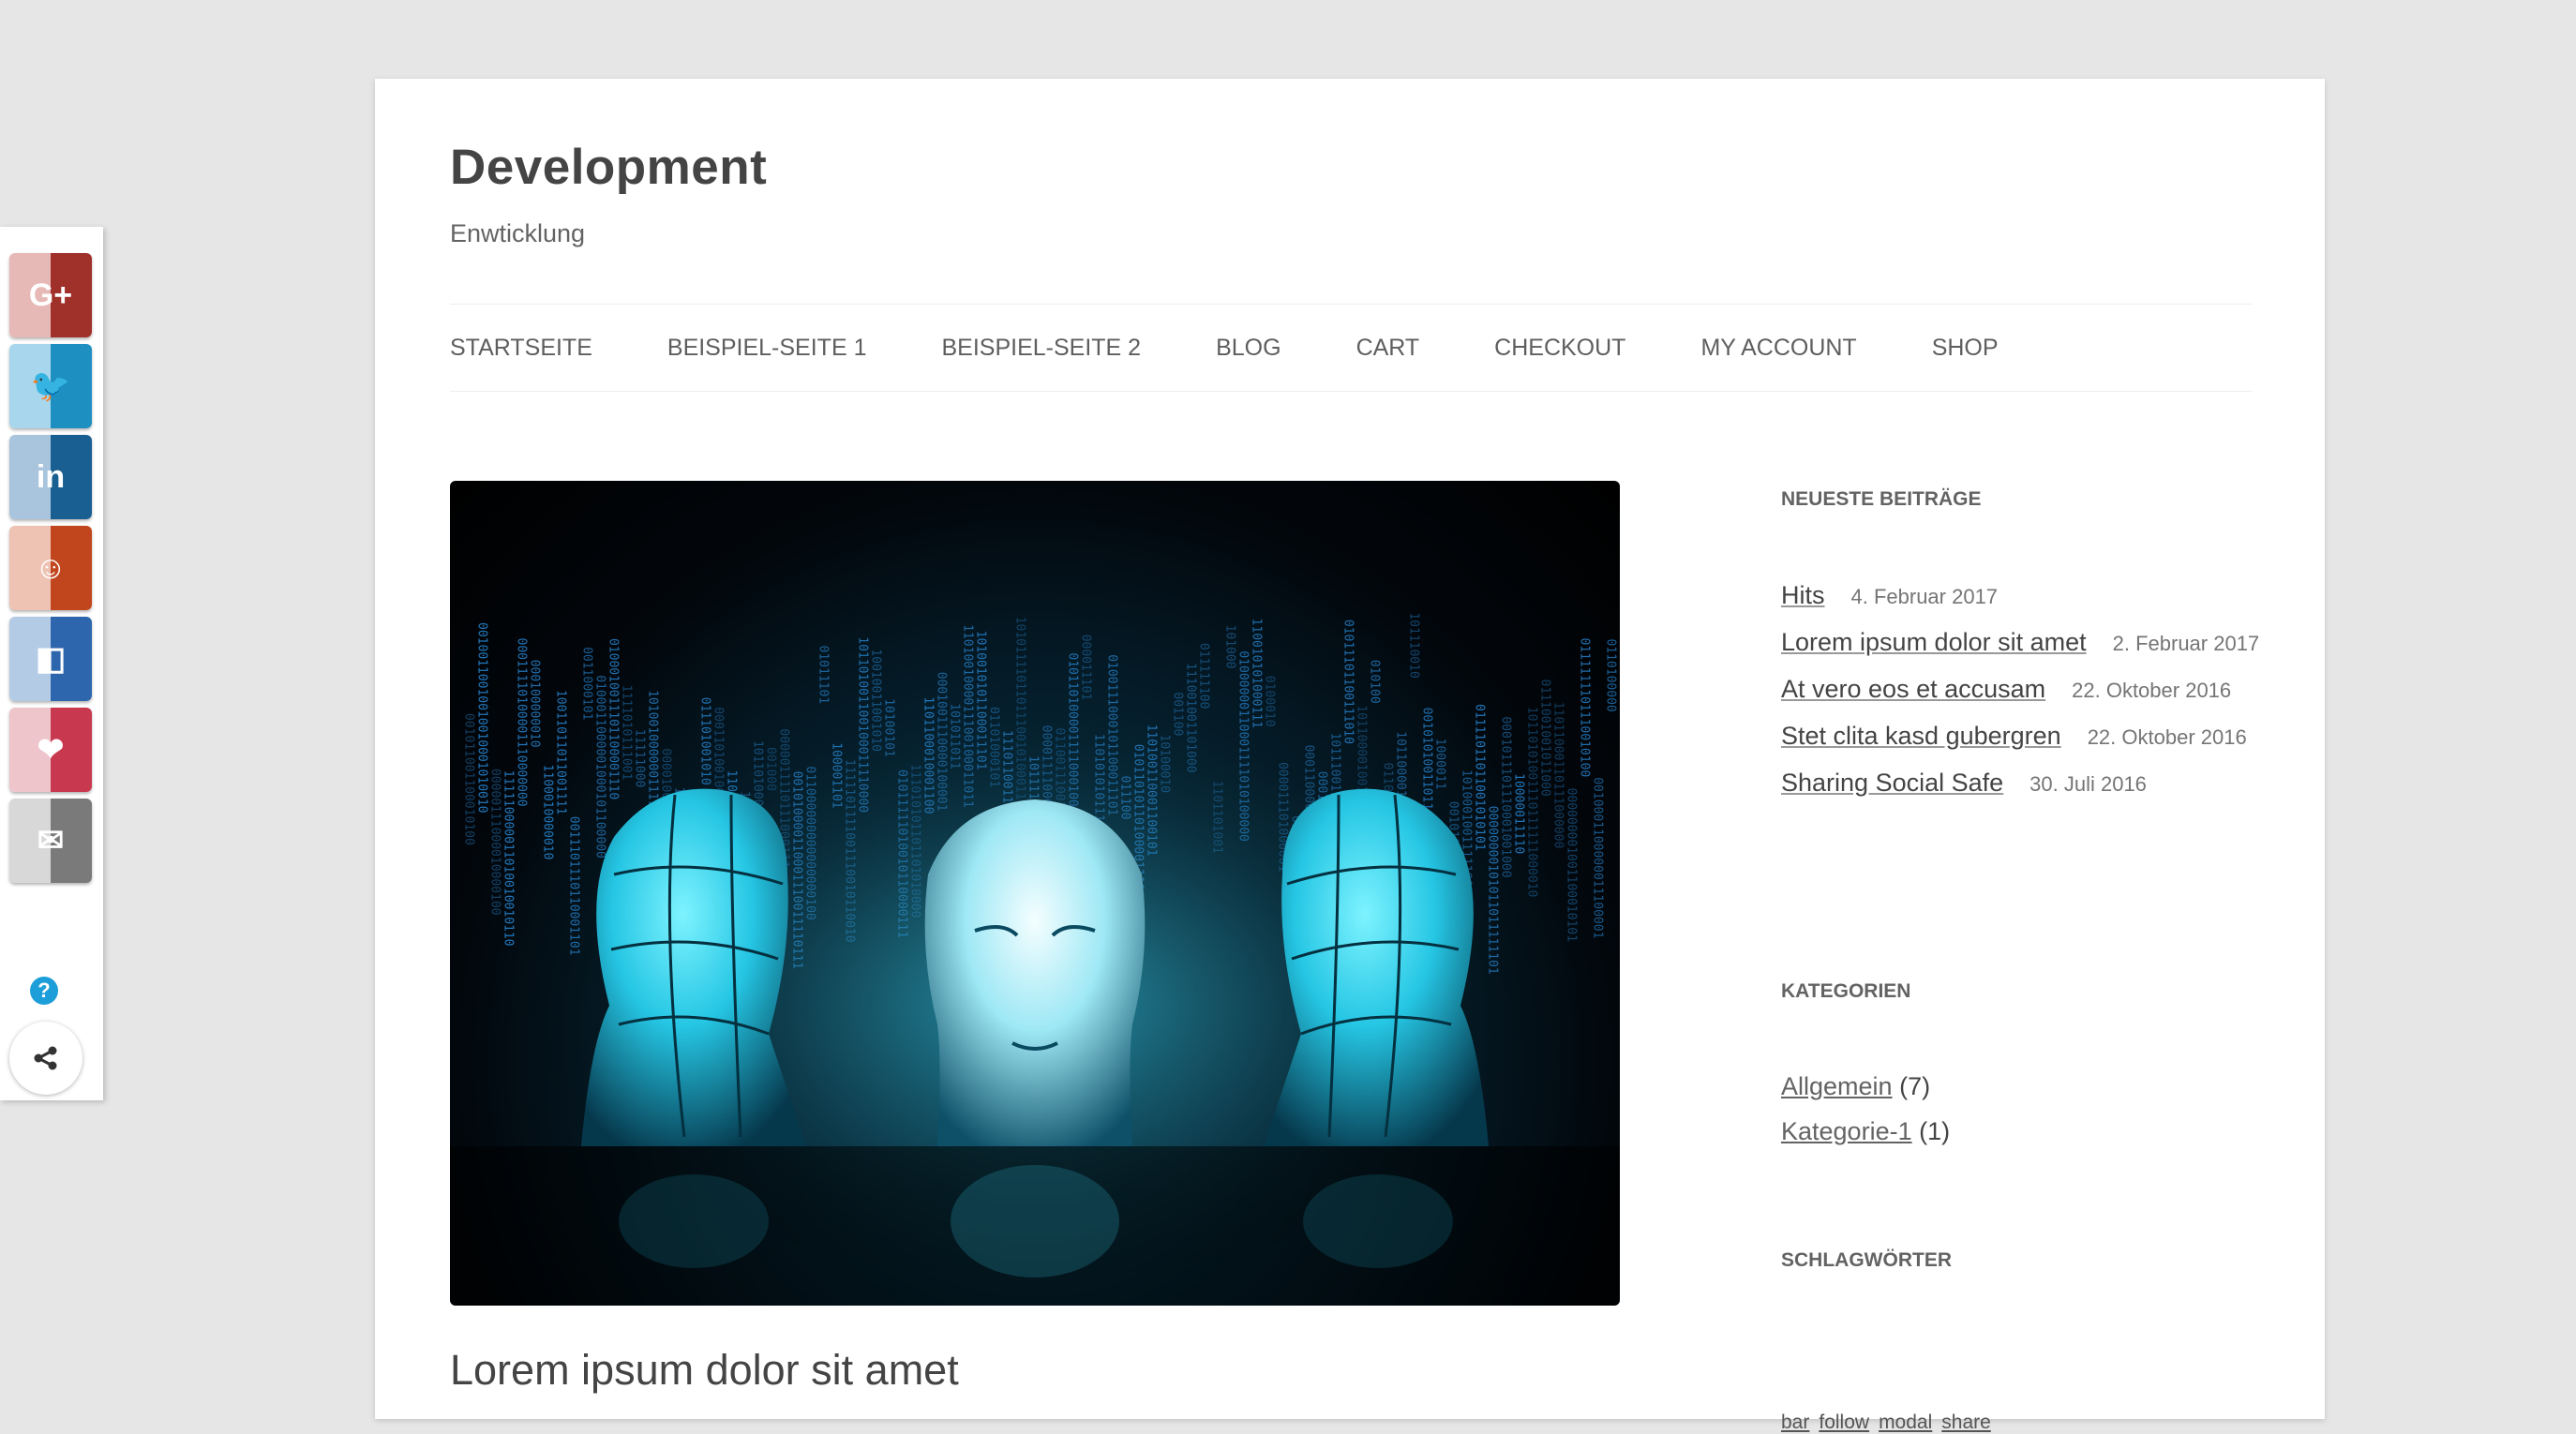 This screenshot has height=1434, width=2576. I want to click on delicious-share-button: ◧, so click(50, 659).